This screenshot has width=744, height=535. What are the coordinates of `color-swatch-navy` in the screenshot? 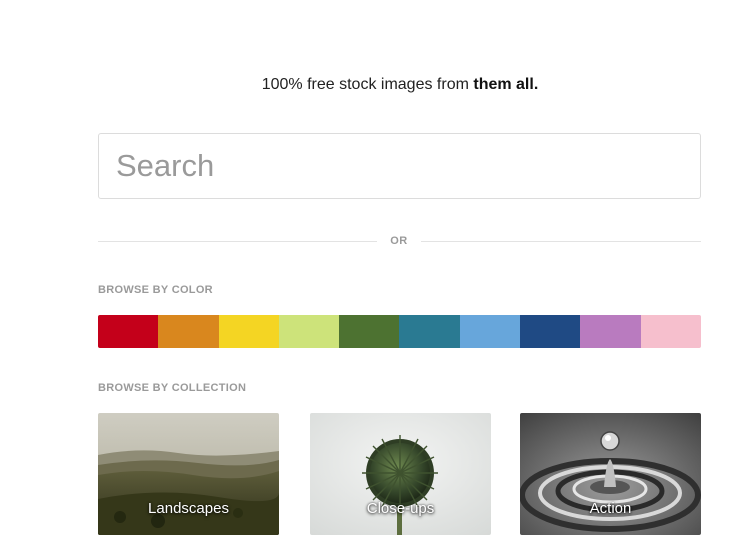 It's located at (550, 331).